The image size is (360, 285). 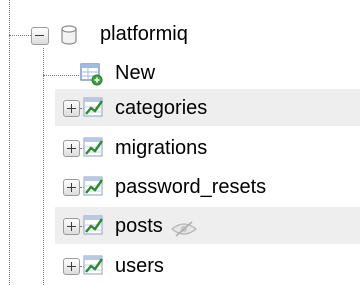 What do you see at coordinates (161, 108) in the screenshot?
I see `table-link-categories: categories` at bounding box center [161, 108].